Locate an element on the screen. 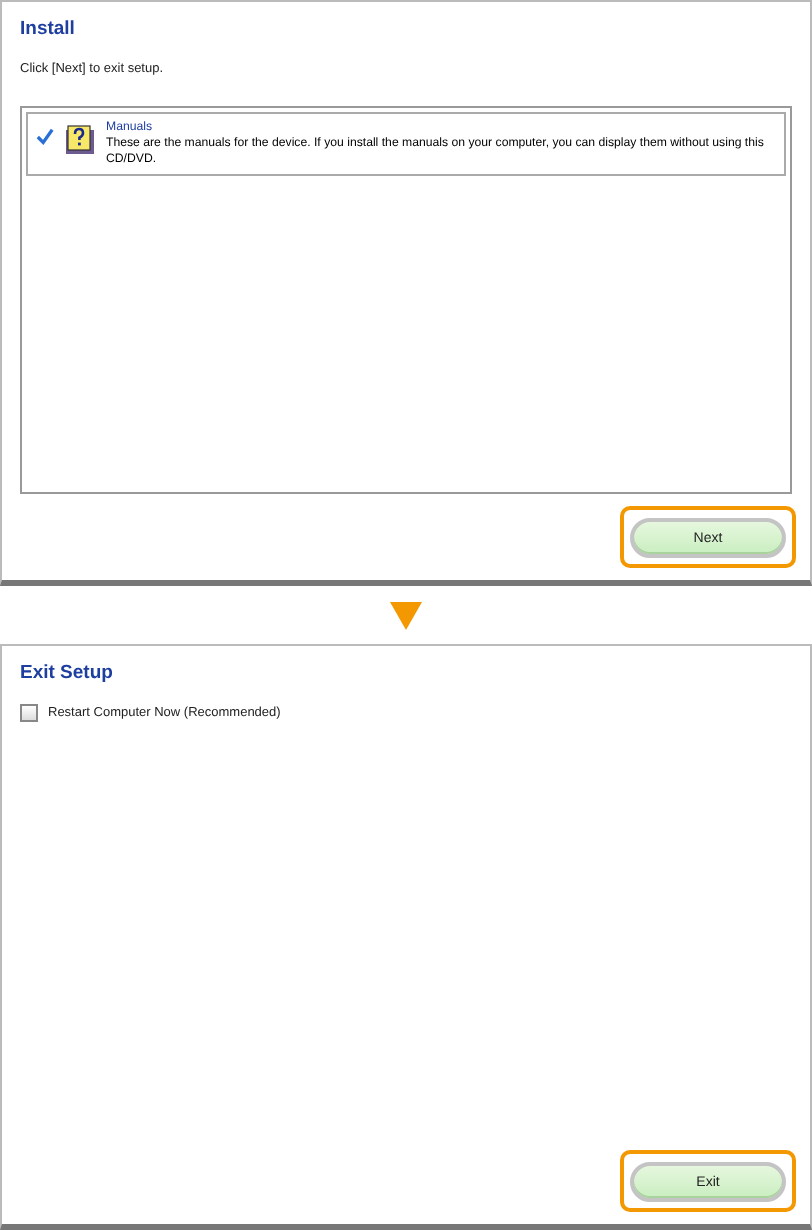  help-book-icon is located at coordinates (80, 138).